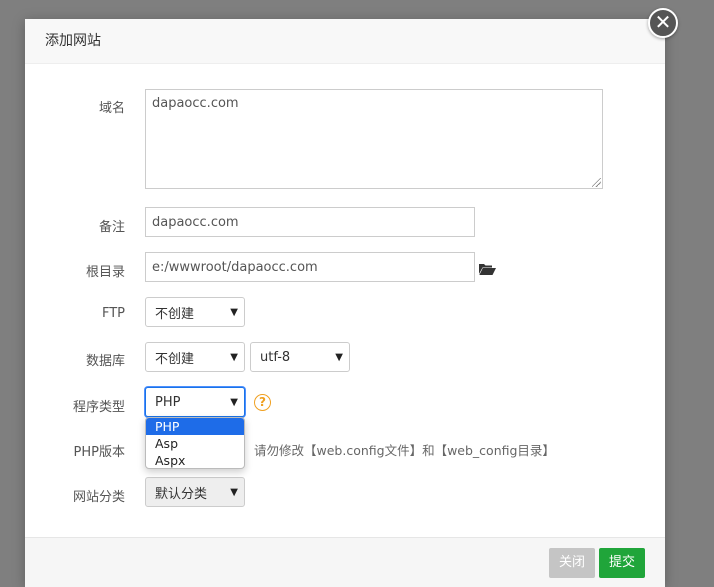  Describe the element at coordinates (235, 267) in the screenshot. I see `root-dir-value: e:/wwwroot/dapaocc.com` at that location.